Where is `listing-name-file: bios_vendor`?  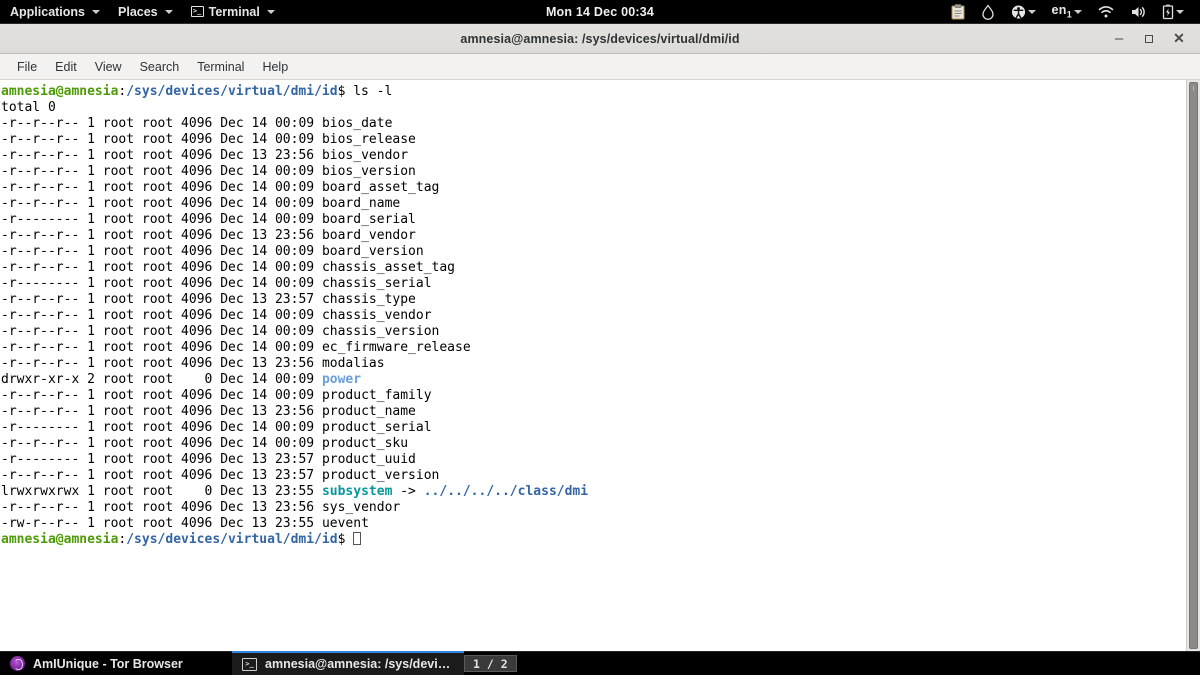
listing-name-file: bios_vendor is located at coordinates (365, 155).